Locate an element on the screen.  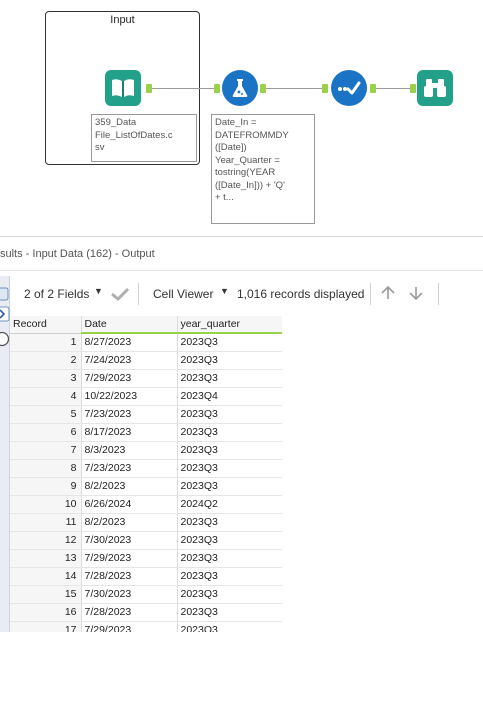
toolbar-divider is located at coordinates (438, 294).